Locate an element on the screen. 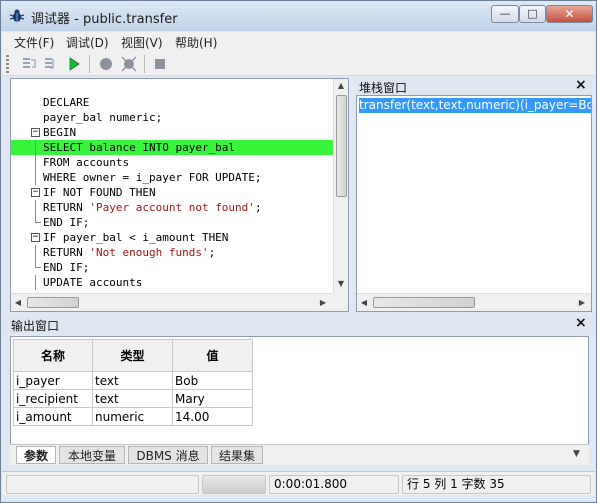 The image size is (597, 503). scroll-down-arrow: ▼ is located at coordinates (341, 283).